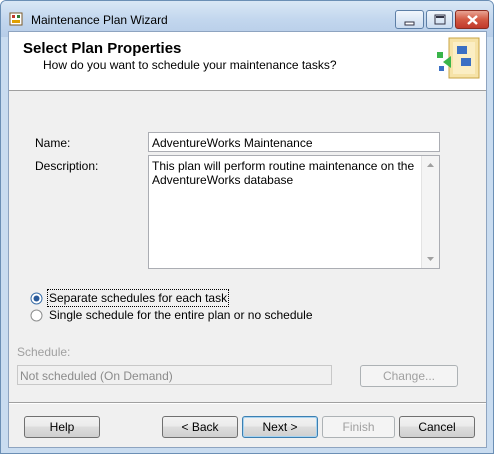 Image resolution: width=494 pixels, height=454 pixels. Describe the element at coordinates (358, 427) in the screenshot. I see `finish-button: Finish` at that location.